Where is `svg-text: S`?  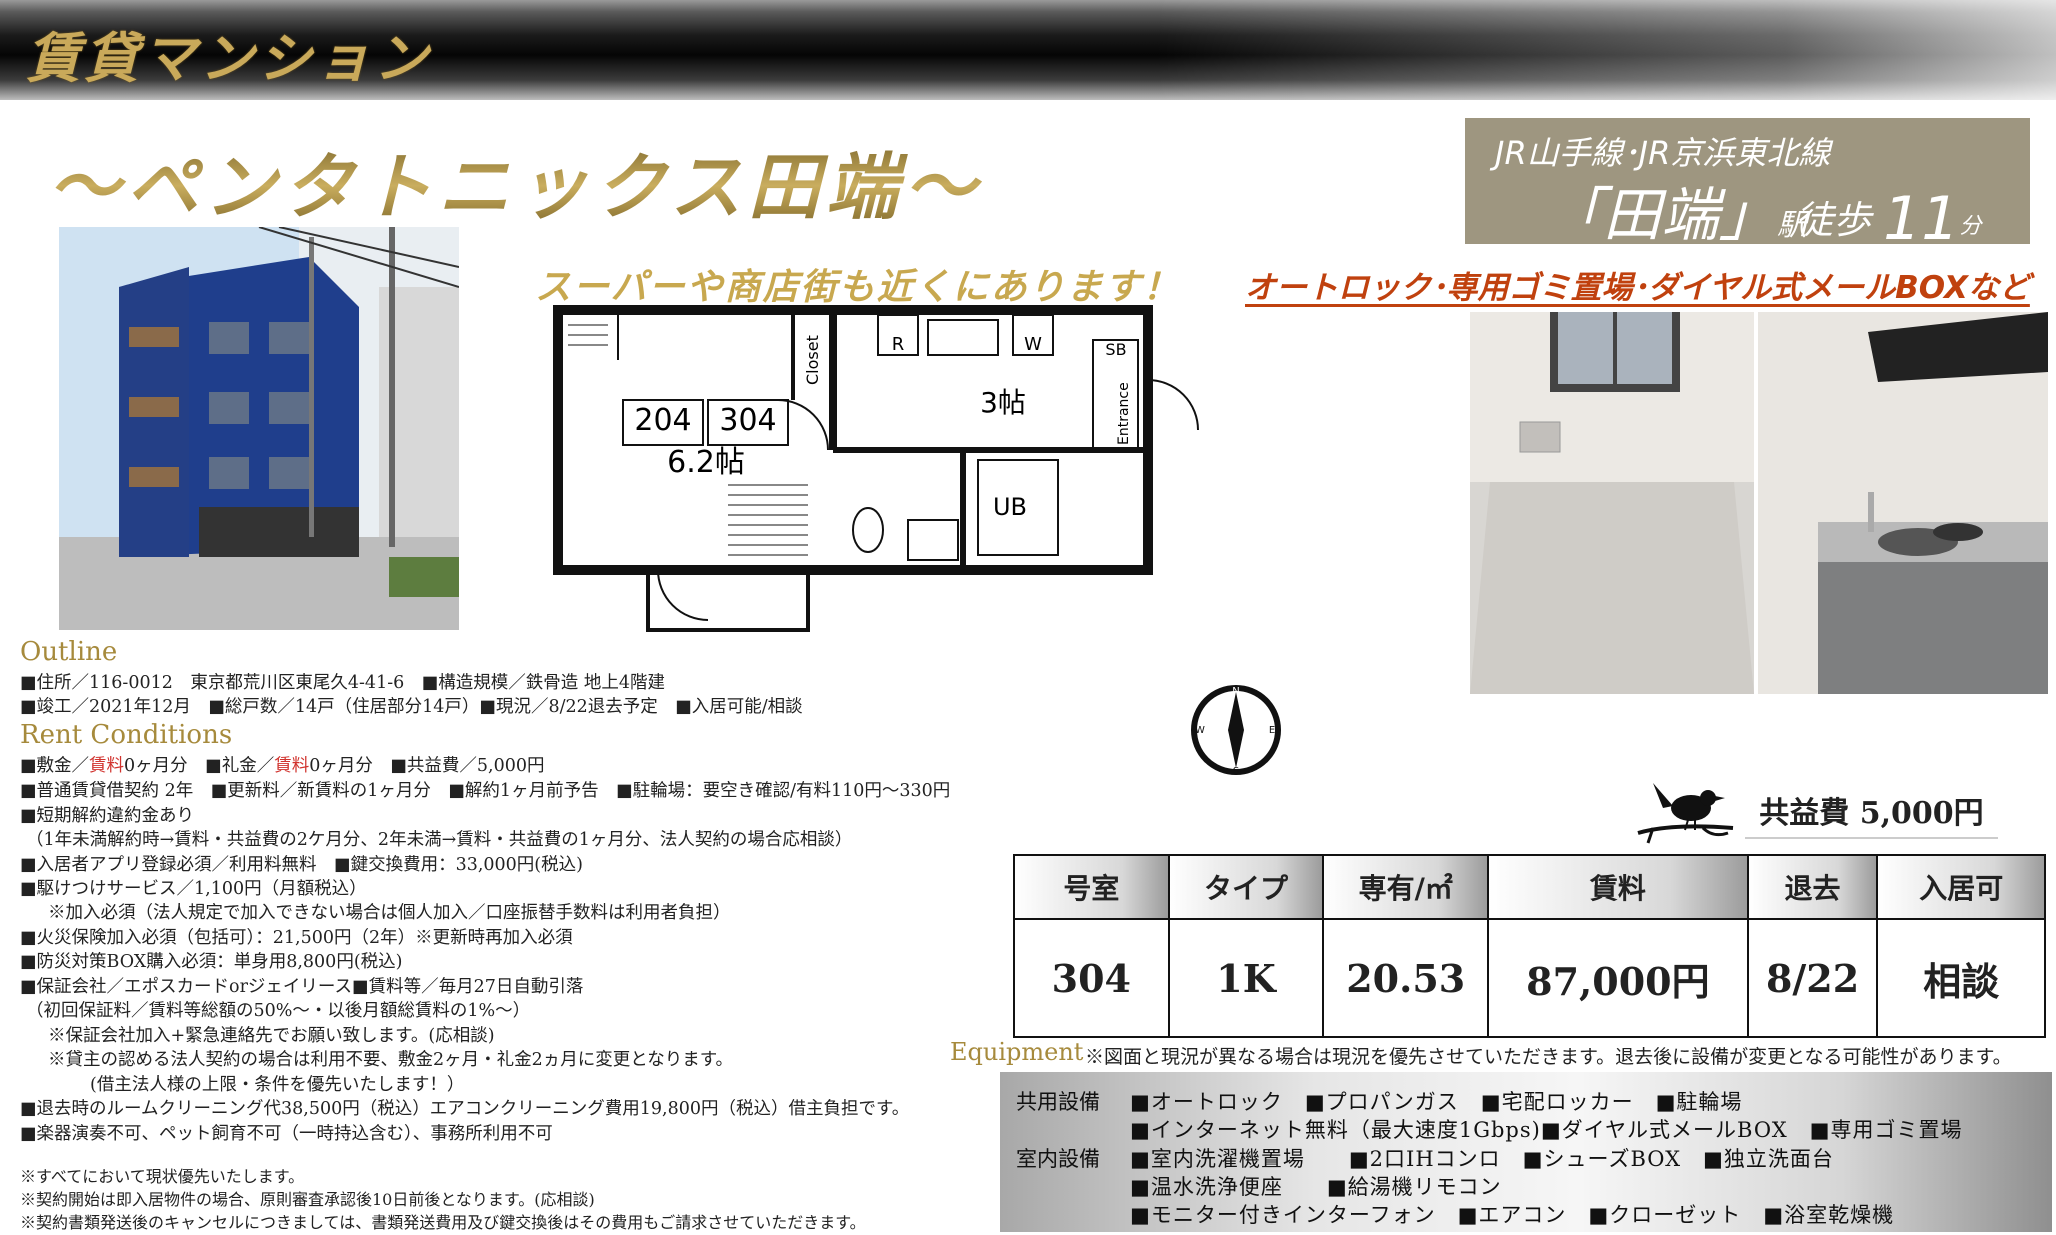 svg-text: S is located at coordinates (1236, 771).